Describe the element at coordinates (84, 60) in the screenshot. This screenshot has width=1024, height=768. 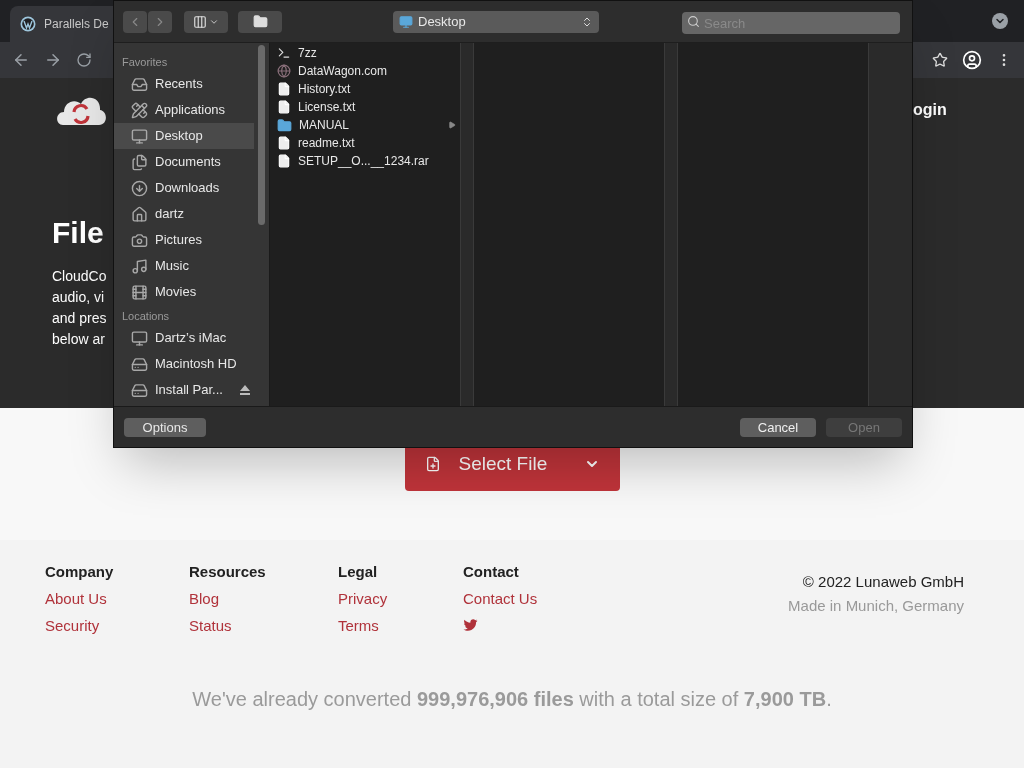
I see `reload-icon` at that location.